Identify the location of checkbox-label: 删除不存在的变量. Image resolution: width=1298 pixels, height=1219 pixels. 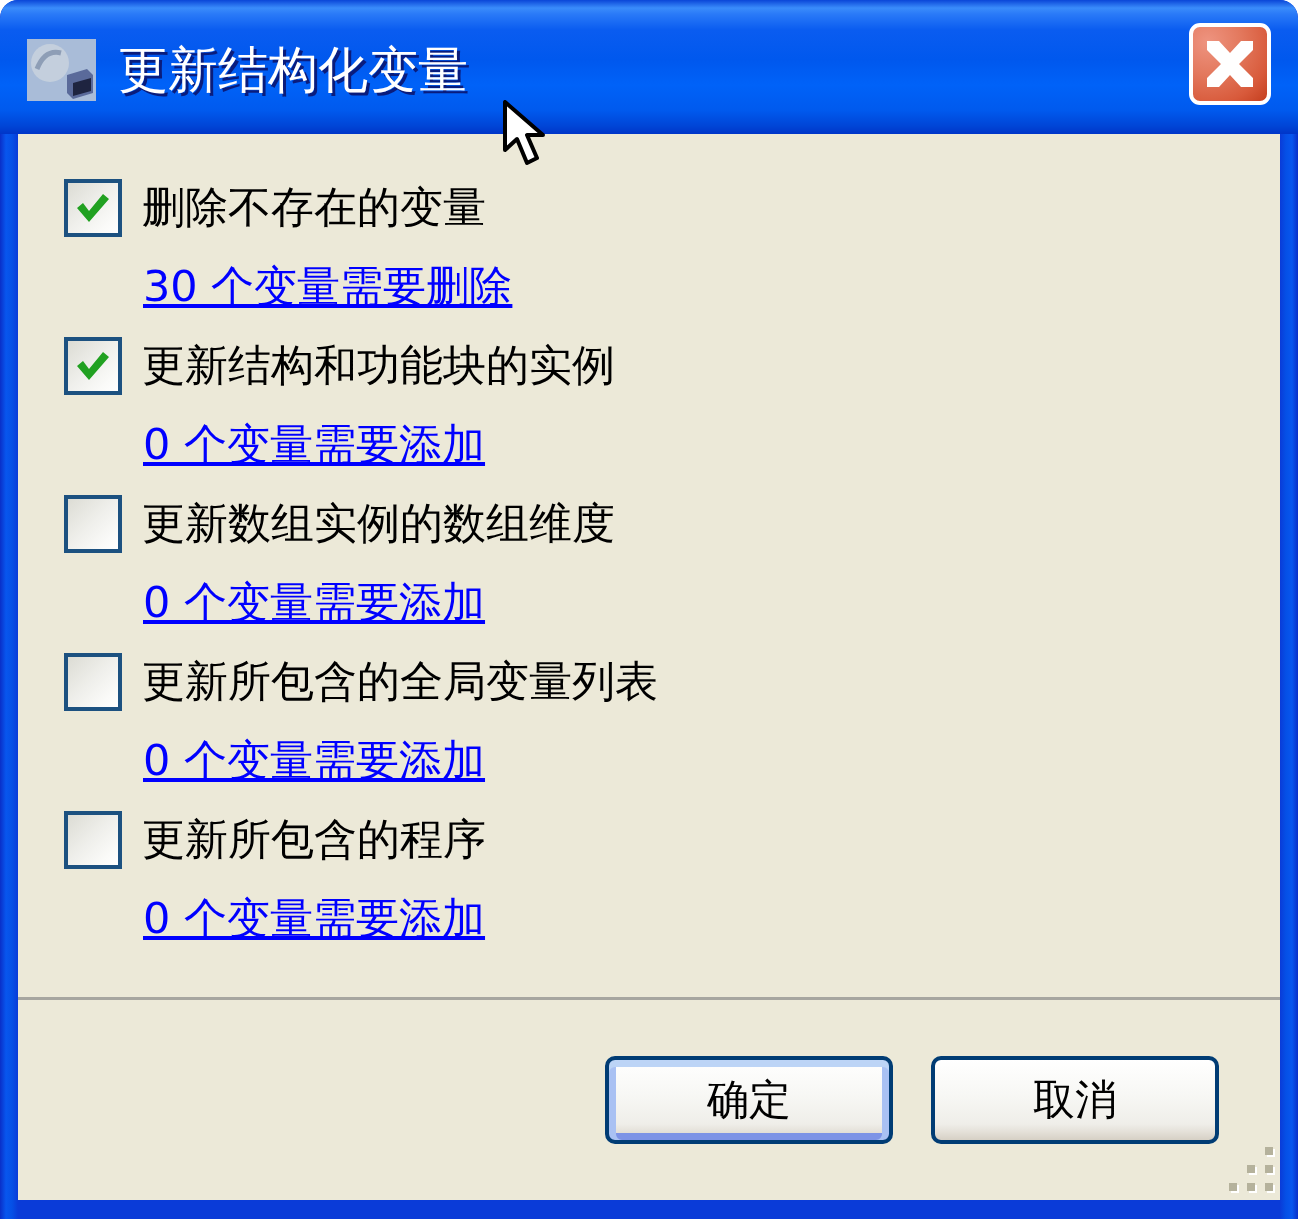
(314, 207).